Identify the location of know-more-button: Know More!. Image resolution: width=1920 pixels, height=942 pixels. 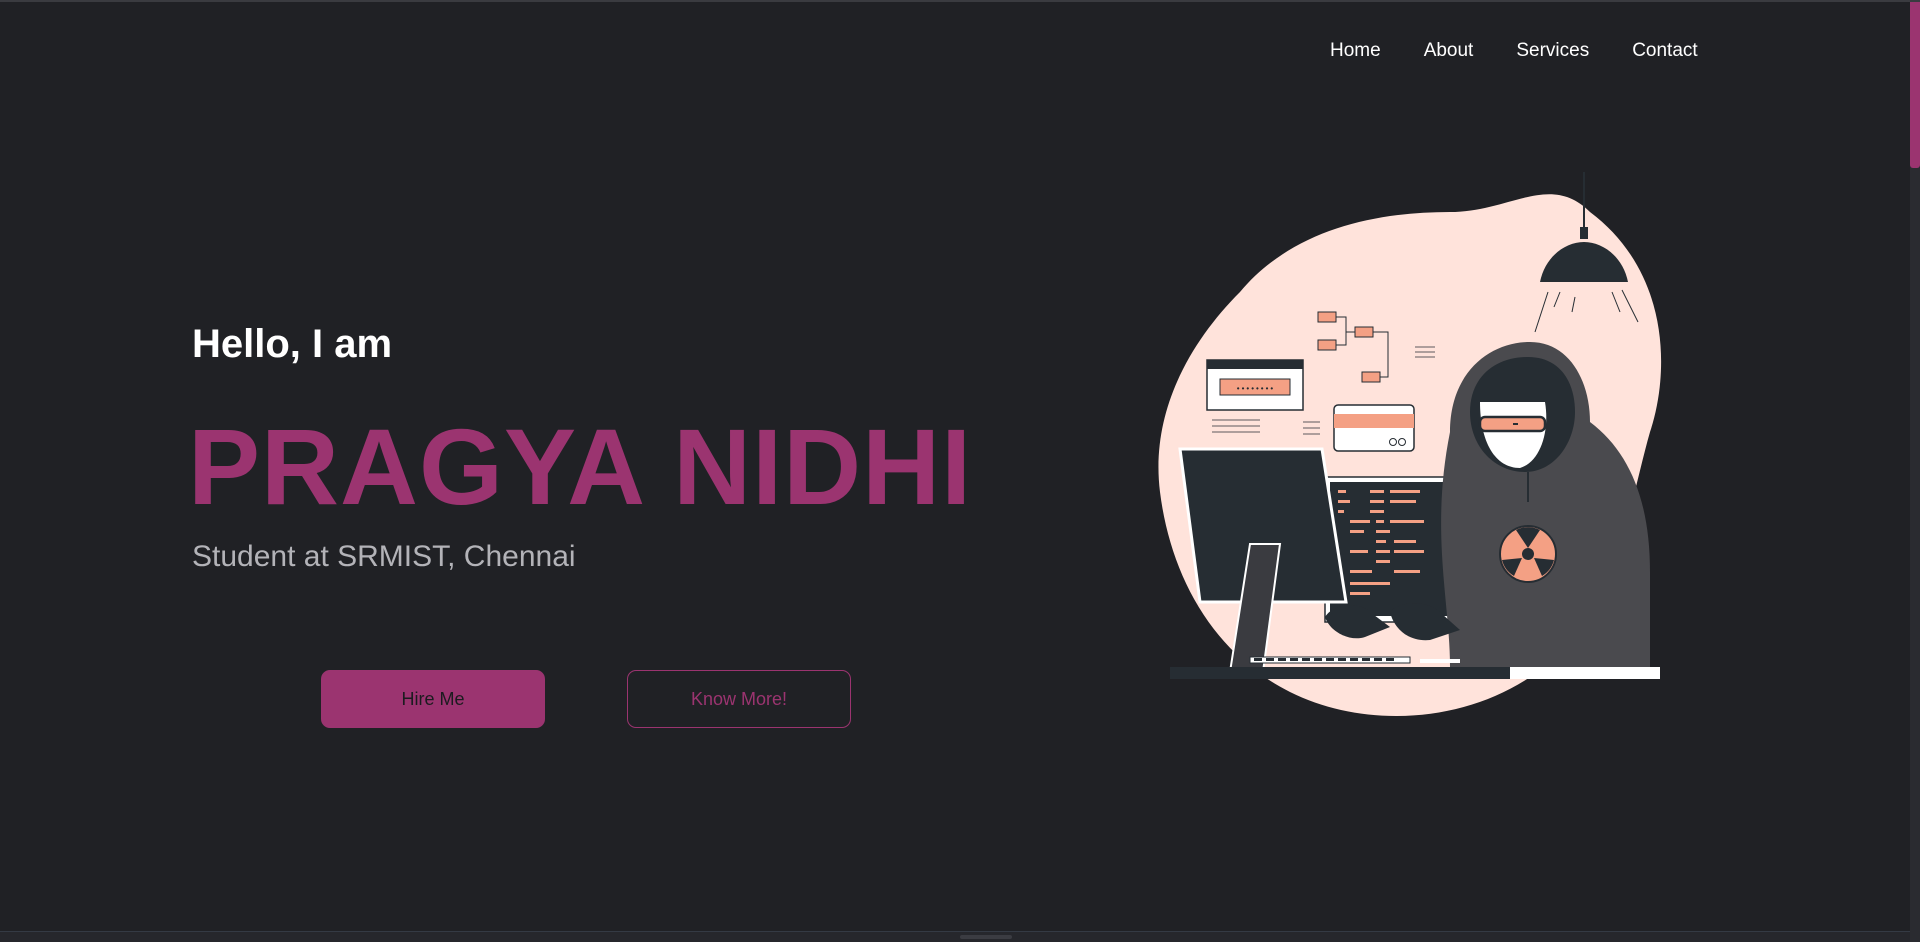
(739, 699).